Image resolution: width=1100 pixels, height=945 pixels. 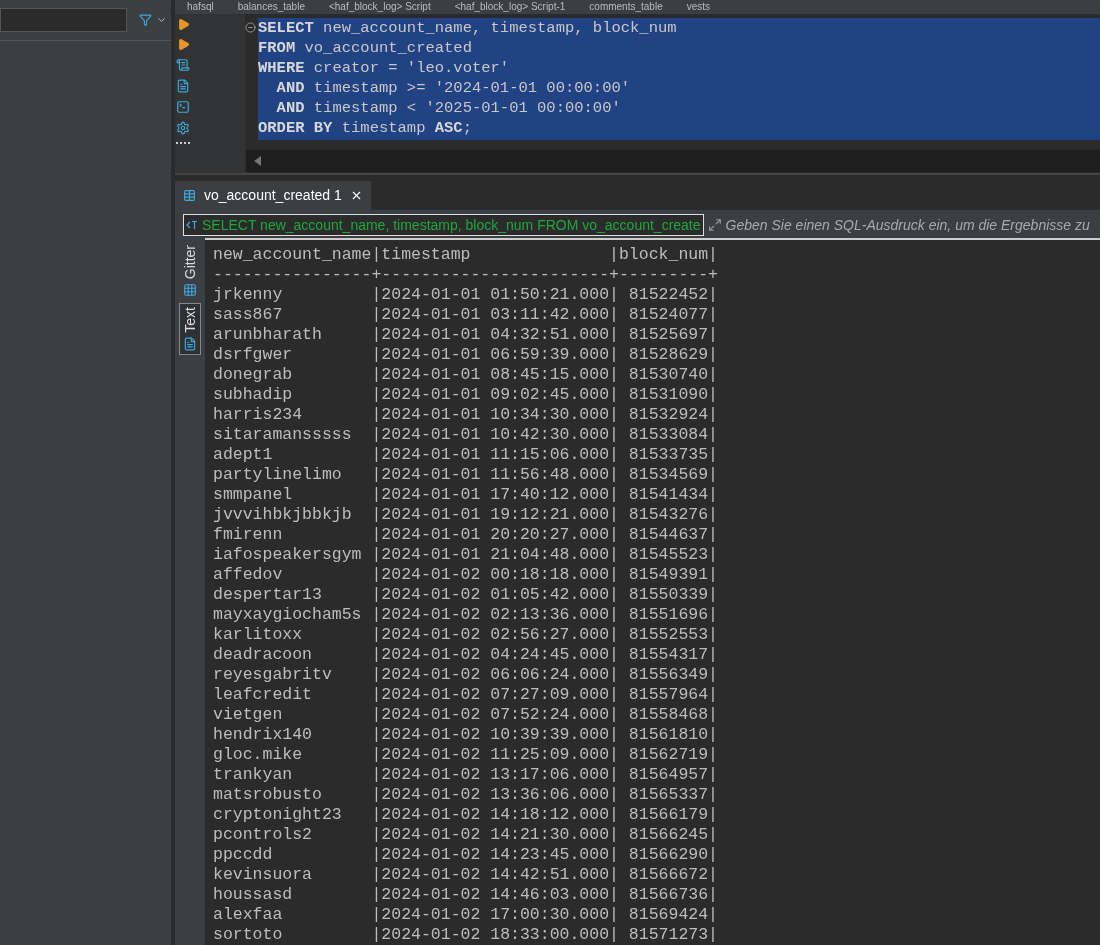 What do you see at coordinates (465, 315) in the screenshot?
I see `result-line: sass867 |2024-01-01 03:11:42.000| 81524077|` at bounding box center [465, 315].